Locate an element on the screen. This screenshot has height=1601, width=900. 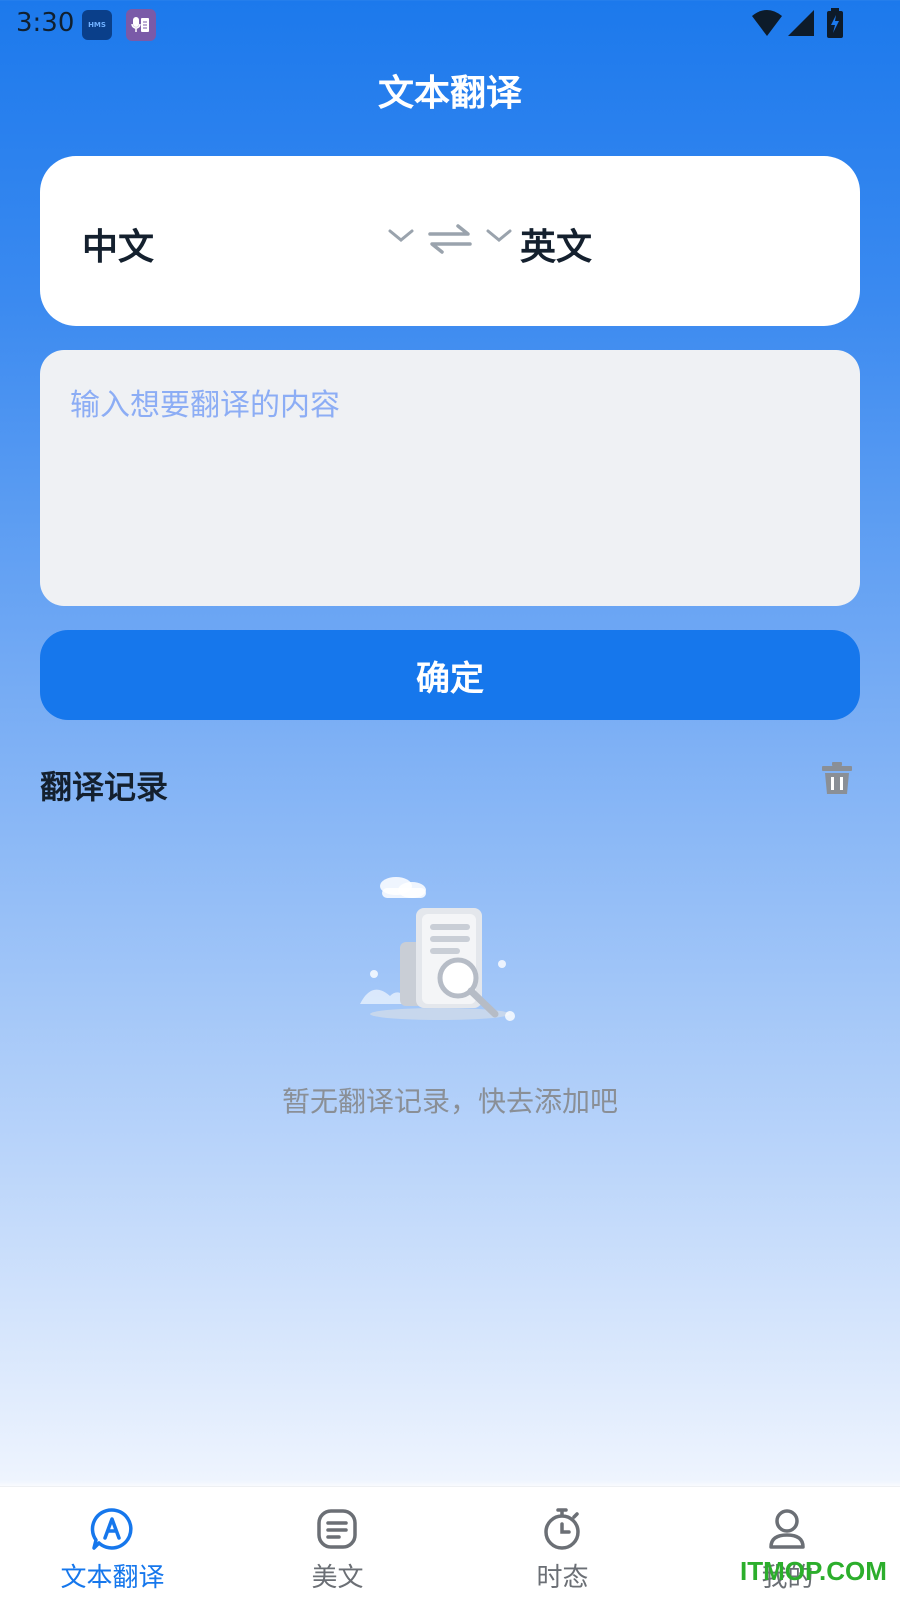
target-language-selector: 英文 is located at coordinates (556, 244).